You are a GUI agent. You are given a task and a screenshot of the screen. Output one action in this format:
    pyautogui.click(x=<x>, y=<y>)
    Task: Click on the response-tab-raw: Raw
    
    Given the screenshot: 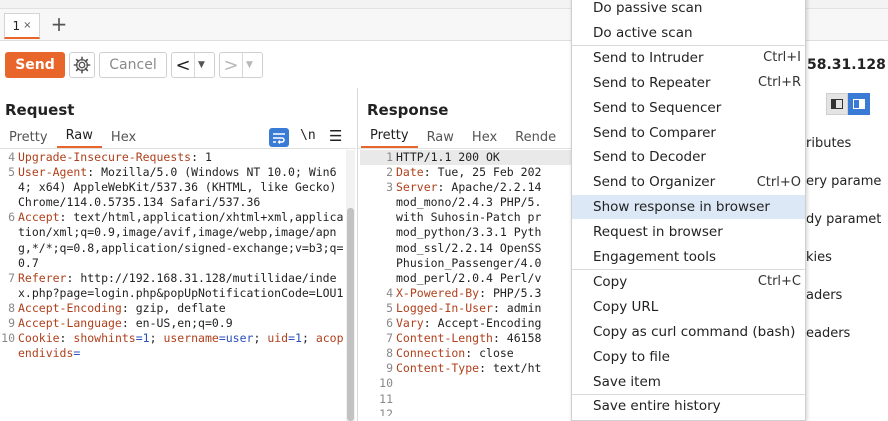 What is the action you would take?
    pyautogui.click(x=440, y=137)
    